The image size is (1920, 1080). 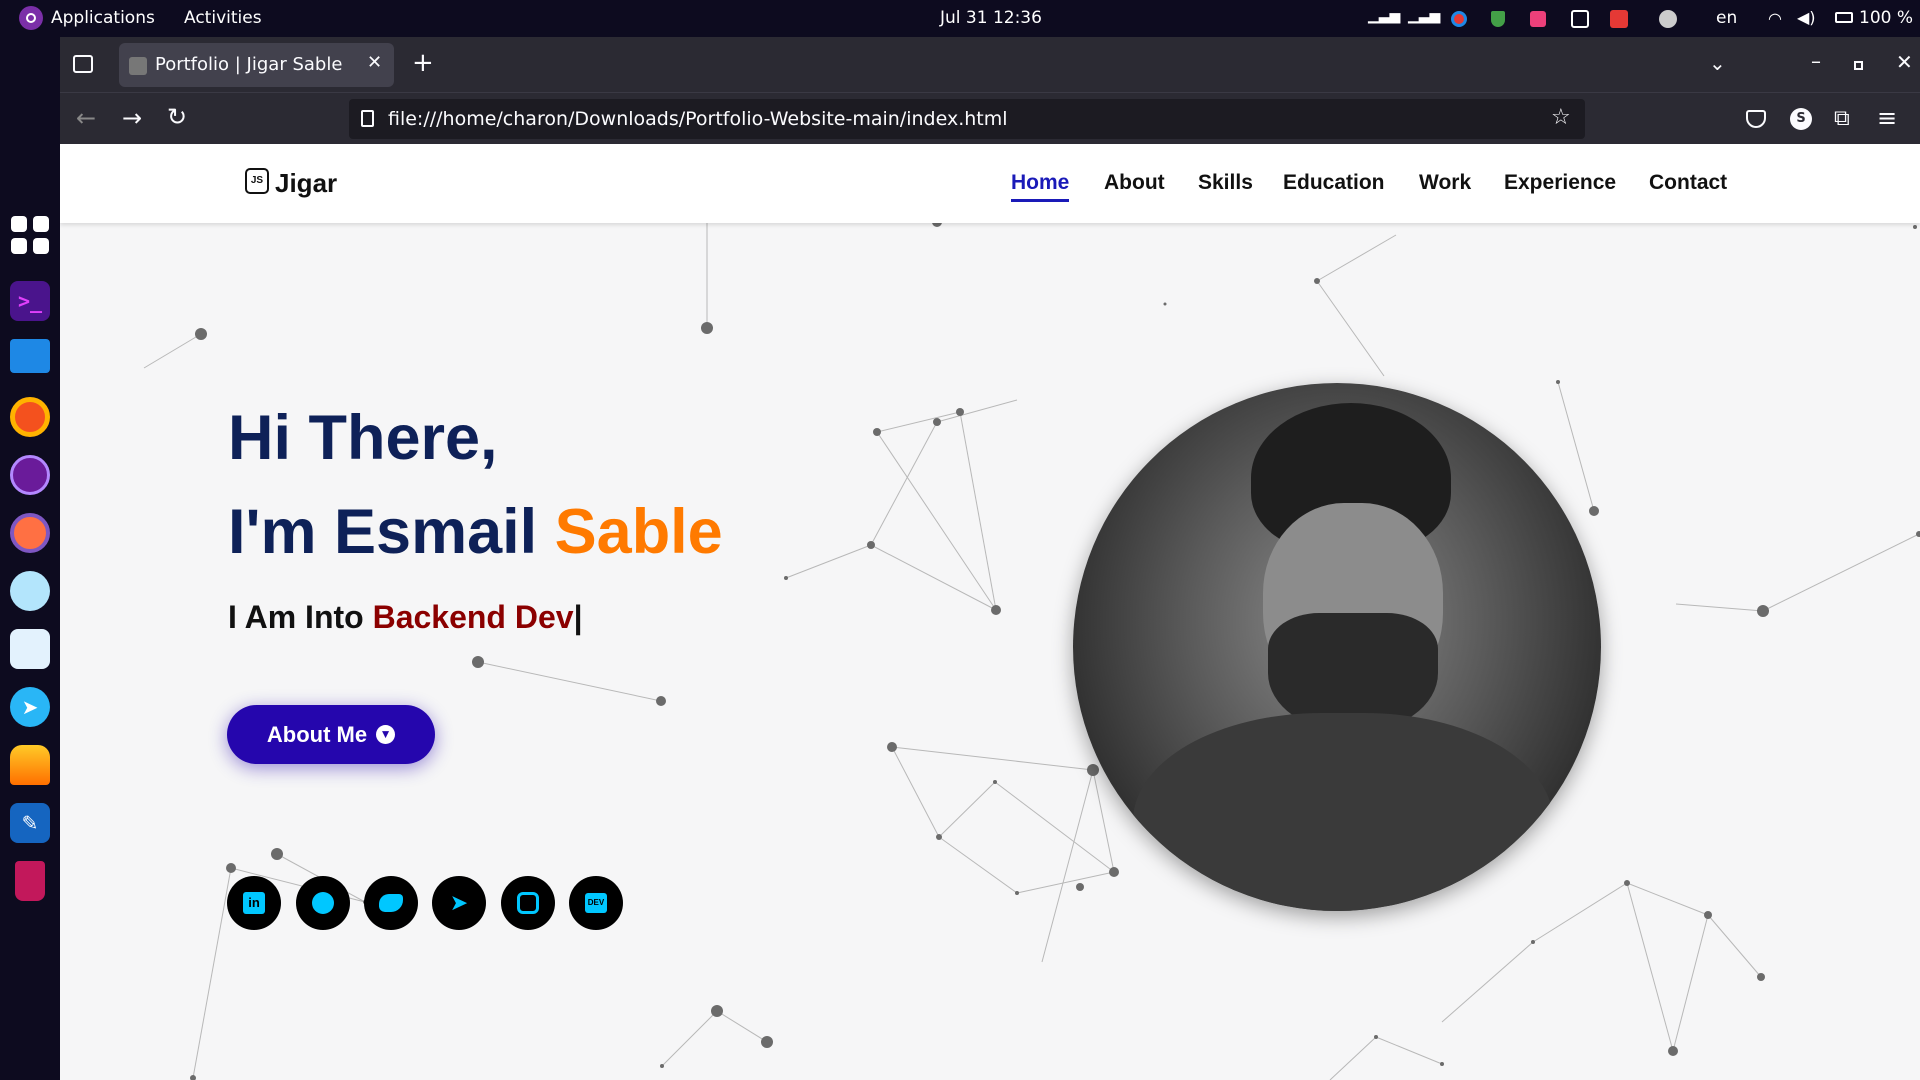 What do you see at coordinates (30, 765) in the screenshot?
I see `layers-app-icon` at bounding box center [30, 765].